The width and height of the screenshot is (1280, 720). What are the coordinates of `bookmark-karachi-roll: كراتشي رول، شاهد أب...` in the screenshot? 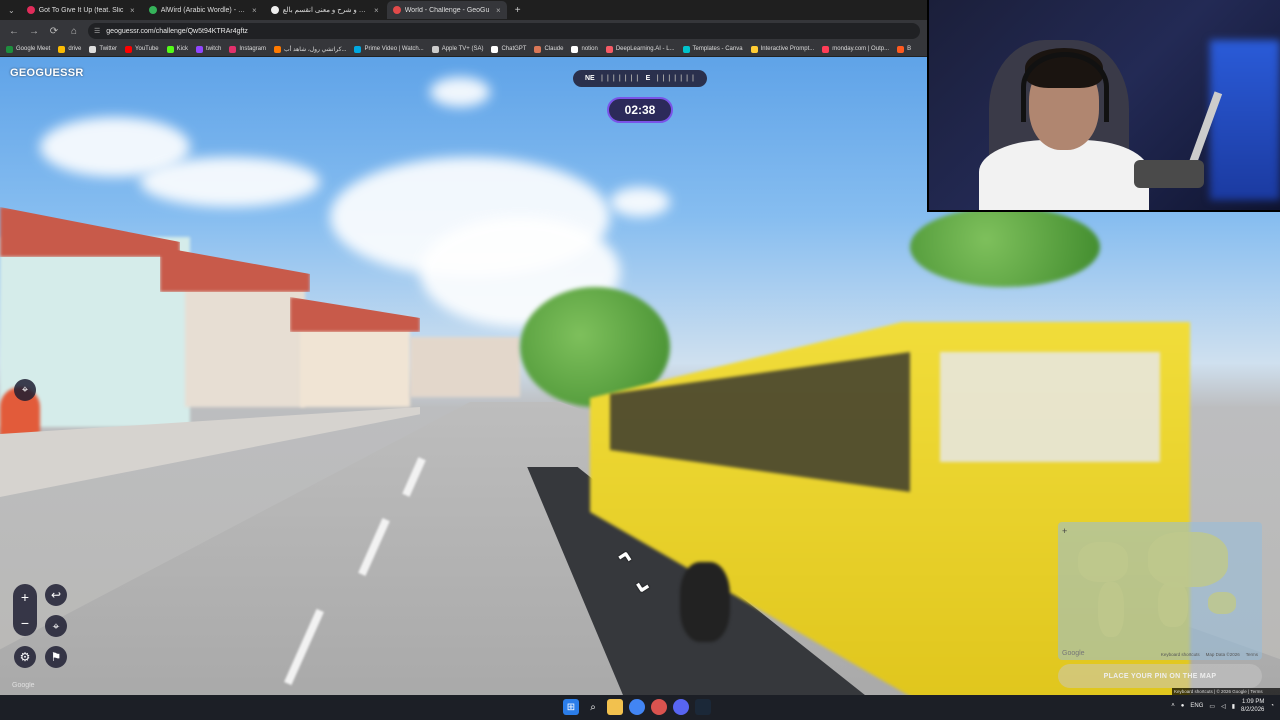 It's located at (310, 49).